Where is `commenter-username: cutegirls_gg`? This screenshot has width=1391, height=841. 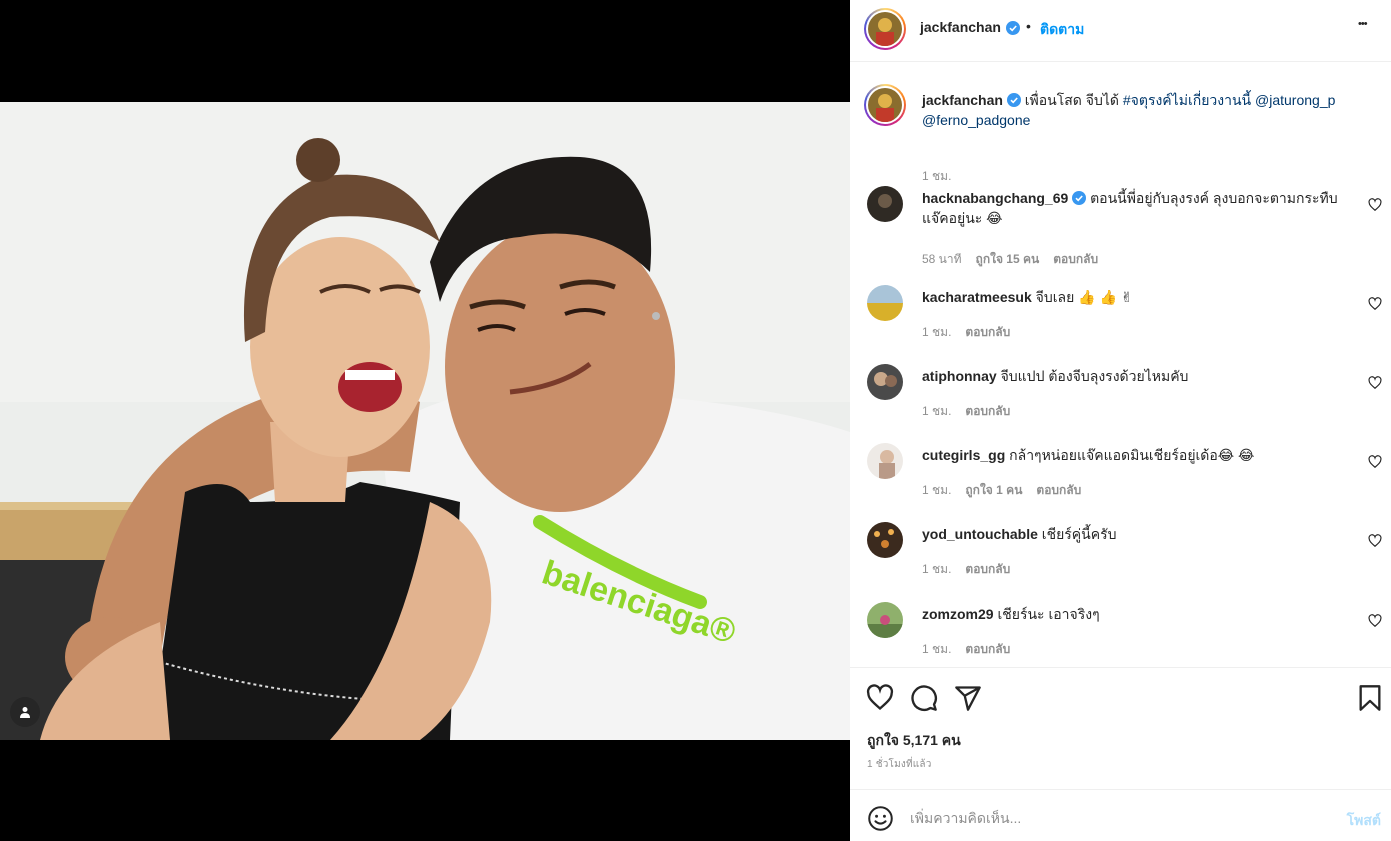 commenter-username: cutegirls_gg is located at coordinates (963, 455).